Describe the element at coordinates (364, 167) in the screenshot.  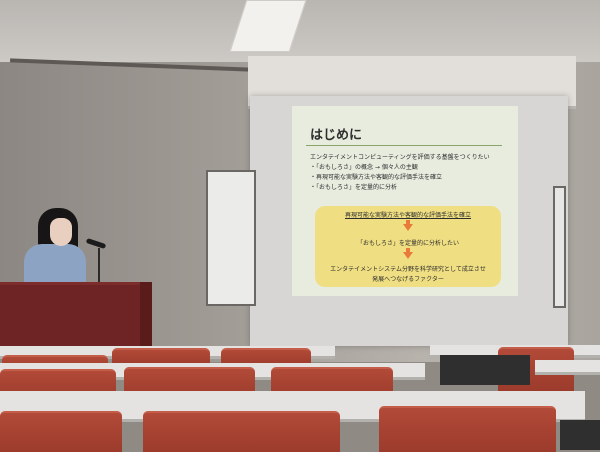
I see `slide-bullet: ・「おもしろさ」の概念 → 個々人の主観` at that location.